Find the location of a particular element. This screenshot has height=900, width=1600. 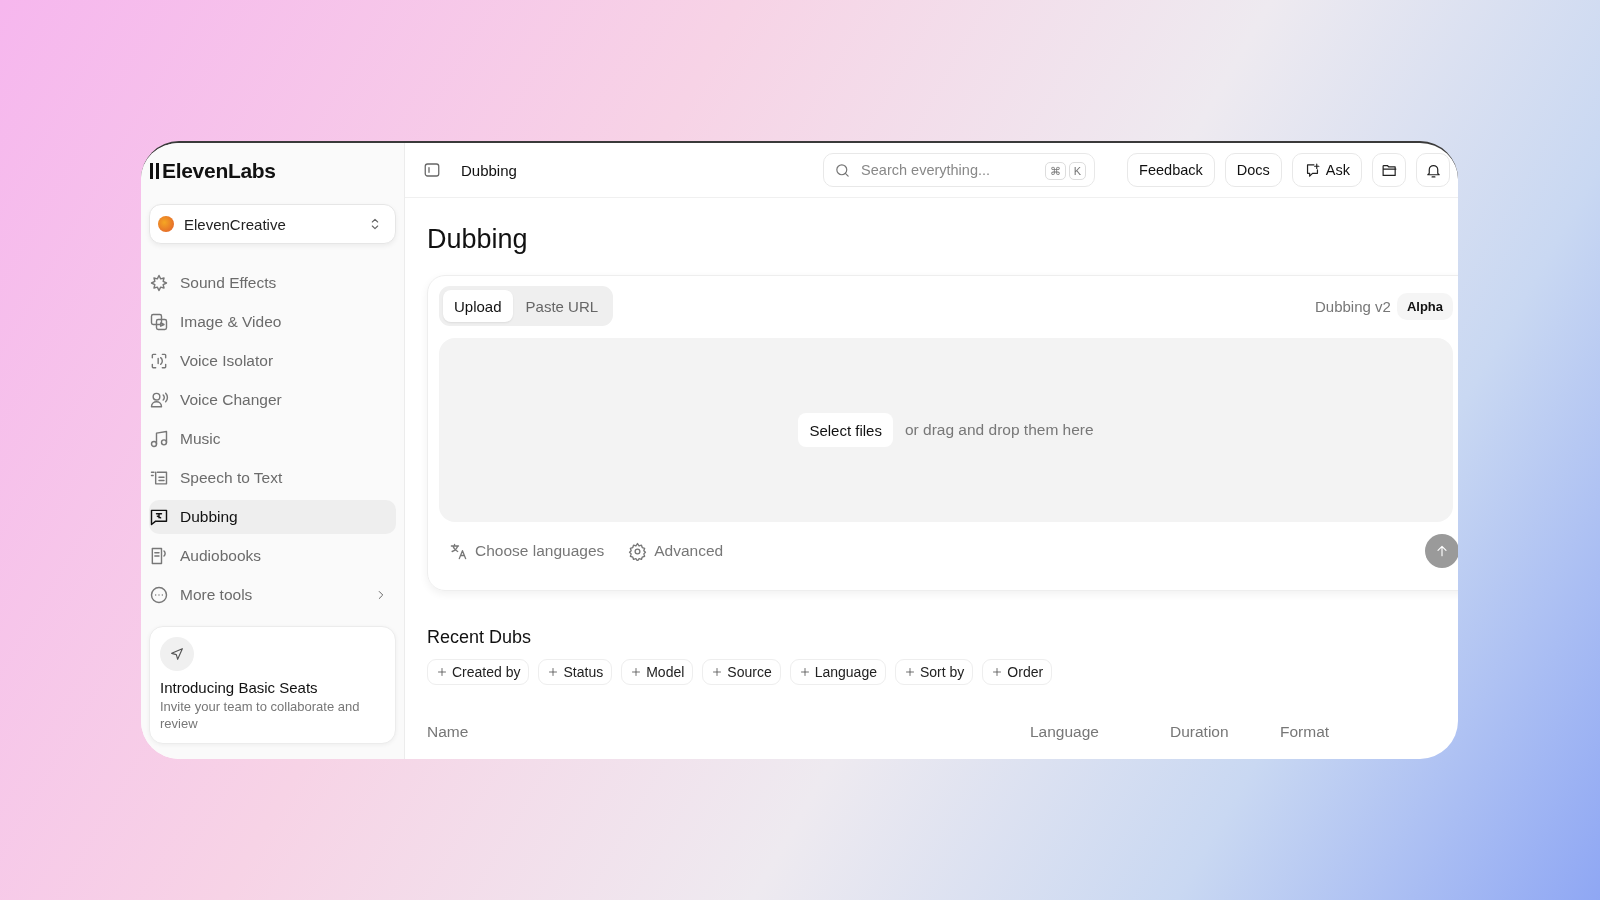

page-heading: Dubbing is located at coordinates (478, 239).